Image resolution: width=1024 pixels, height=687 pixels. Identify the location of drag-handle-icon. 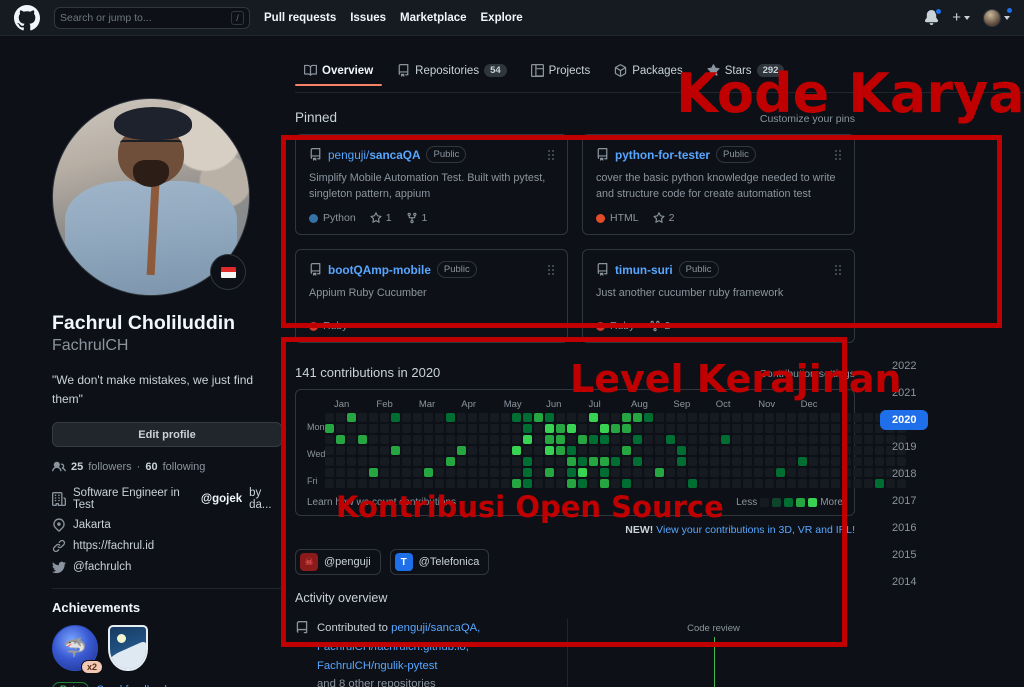
(551, 269).